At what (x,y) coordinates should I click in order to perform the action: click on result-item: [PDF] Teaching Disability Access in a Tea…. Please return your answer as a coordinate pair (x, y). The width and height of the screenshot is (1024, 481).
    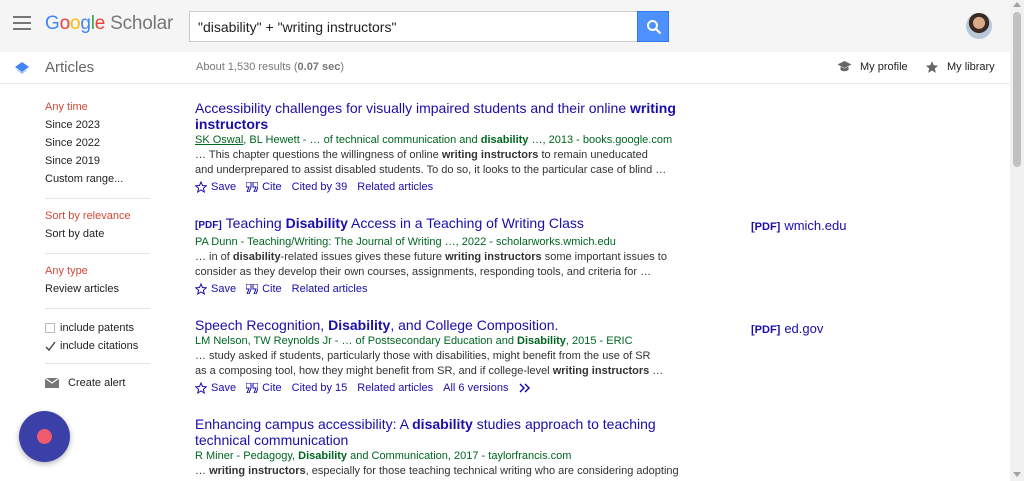
    Looking at the image, I should click on (465, 256).